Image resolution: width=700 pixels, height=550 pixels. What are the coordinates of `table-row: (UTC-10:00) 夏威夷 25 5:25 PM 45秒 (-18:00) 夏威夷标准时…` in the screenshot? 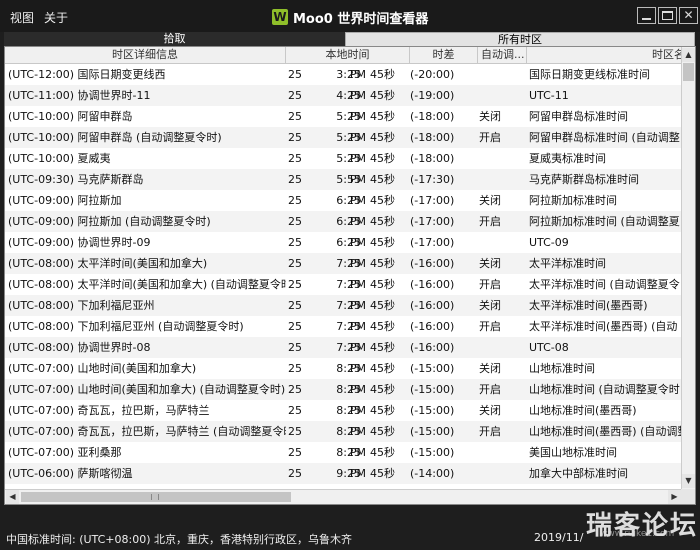 It's located at (343, 158).